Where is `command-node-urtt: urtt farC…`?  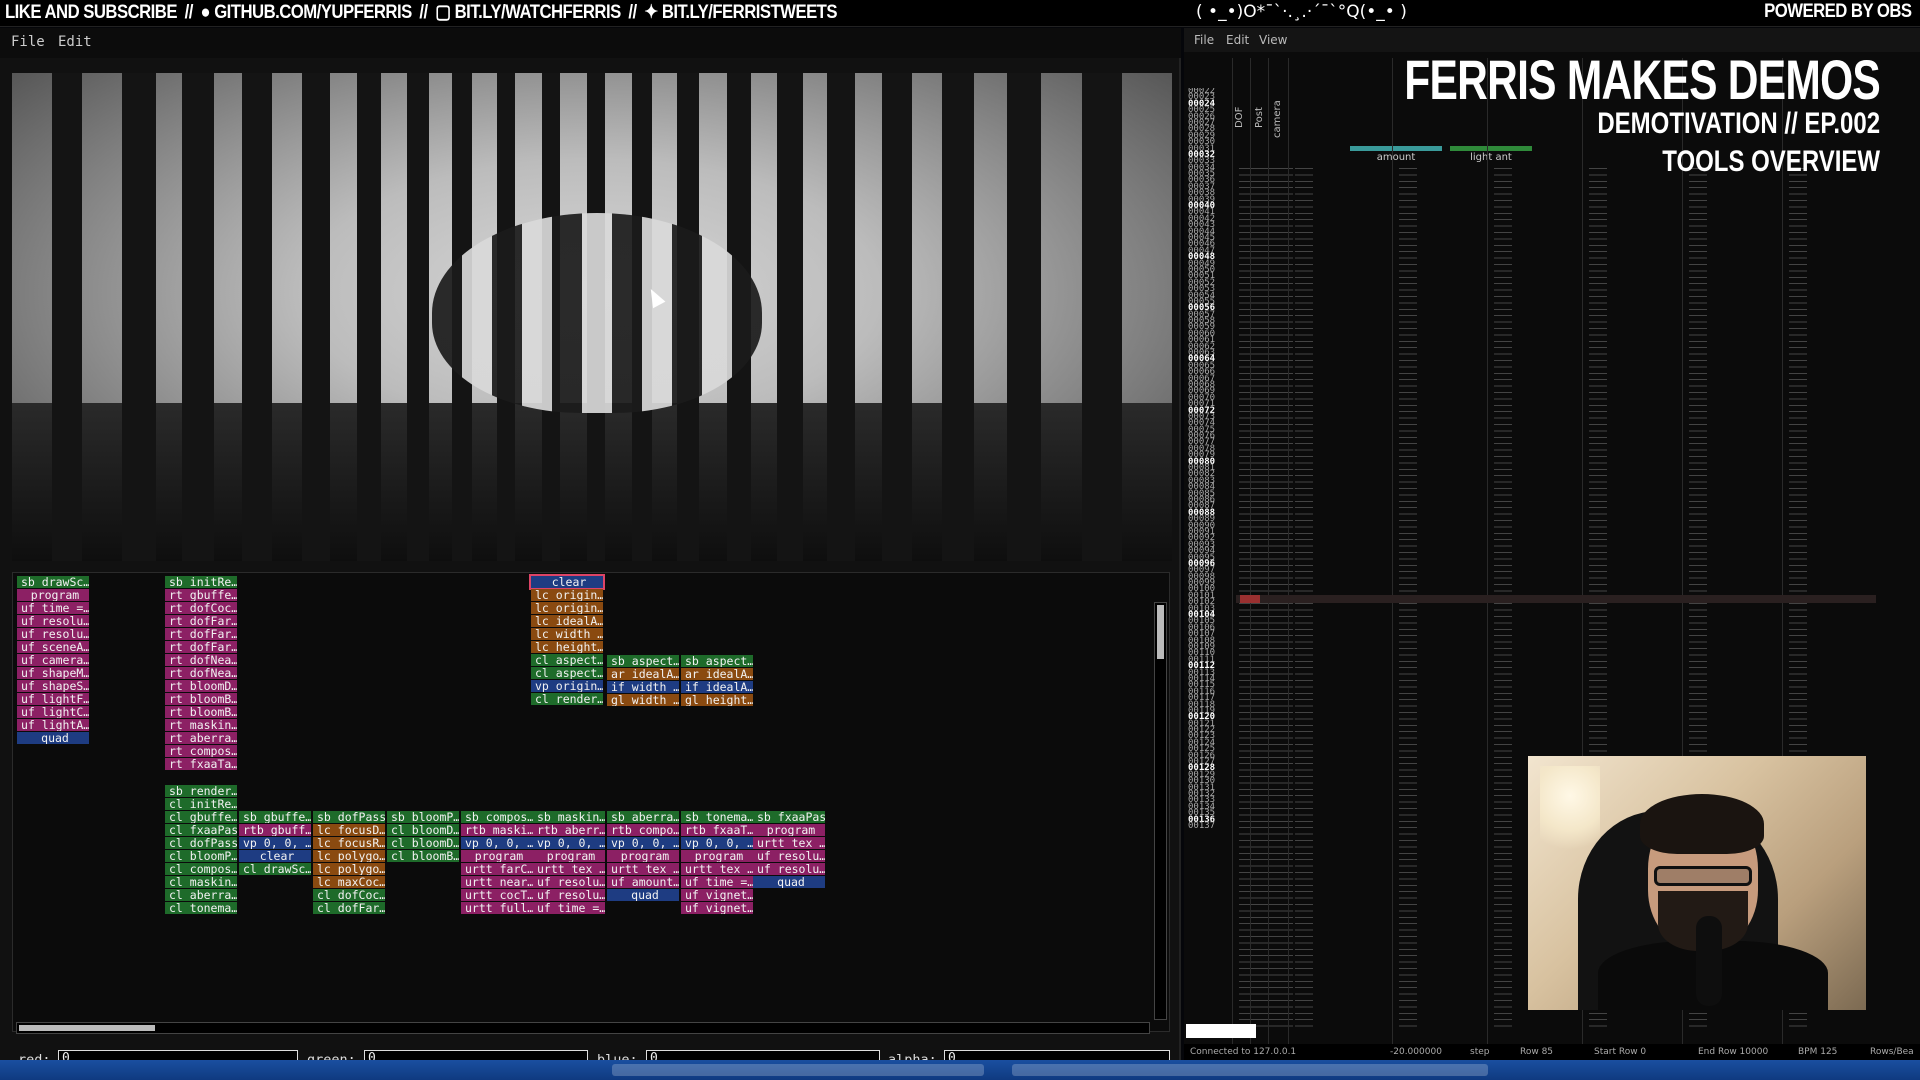 command-node-urtt: urtt farC… is located at coordinates (497, 869).